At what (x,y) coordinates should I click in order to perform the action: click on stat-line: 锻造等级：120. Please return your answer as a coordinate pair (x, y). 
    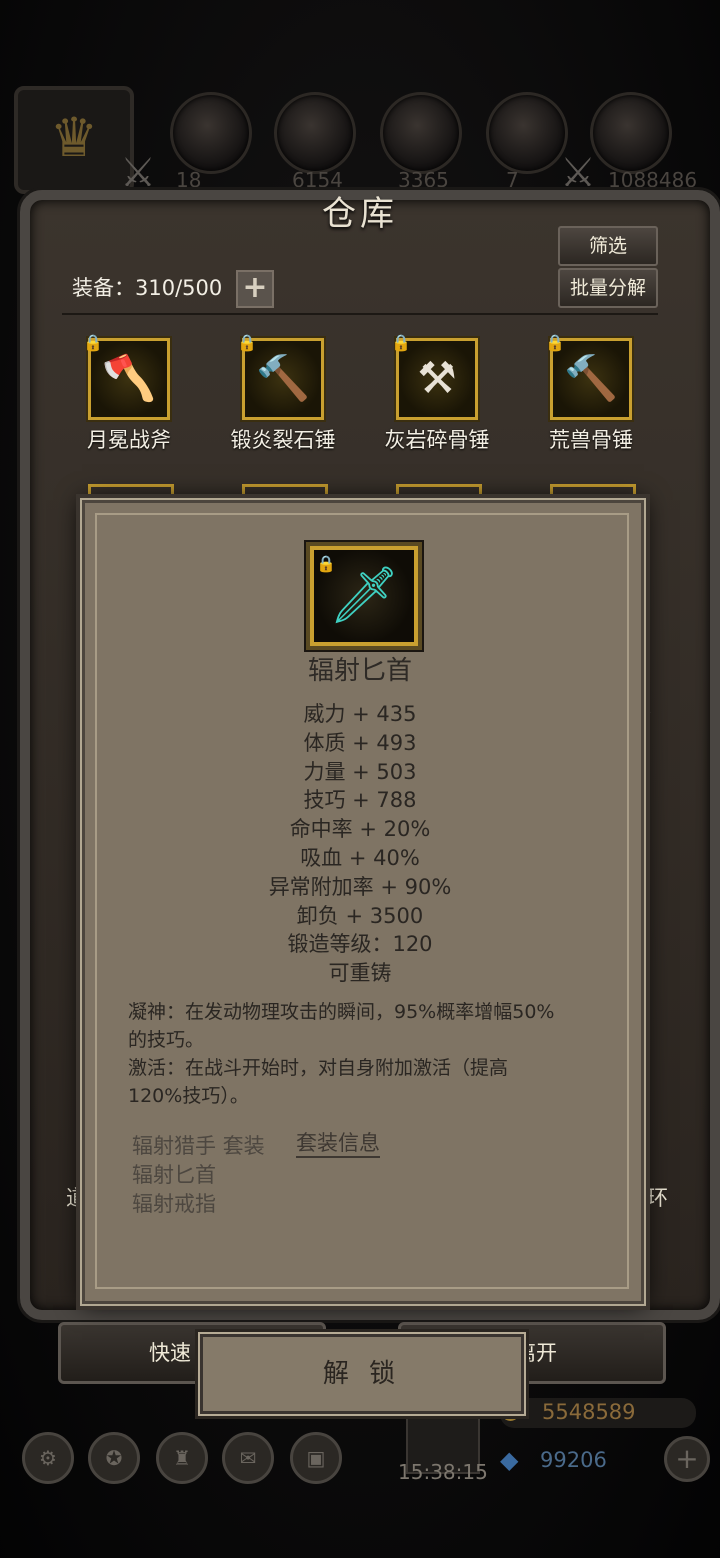
    Looking at the image, I should click on (360, 944).